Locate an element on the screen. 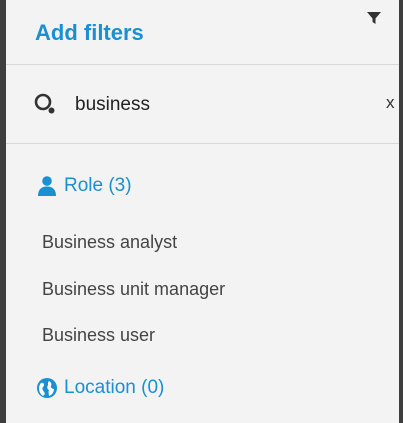 This screenshot has width=403, height=423. right-border is located at coordinates (401, 211).